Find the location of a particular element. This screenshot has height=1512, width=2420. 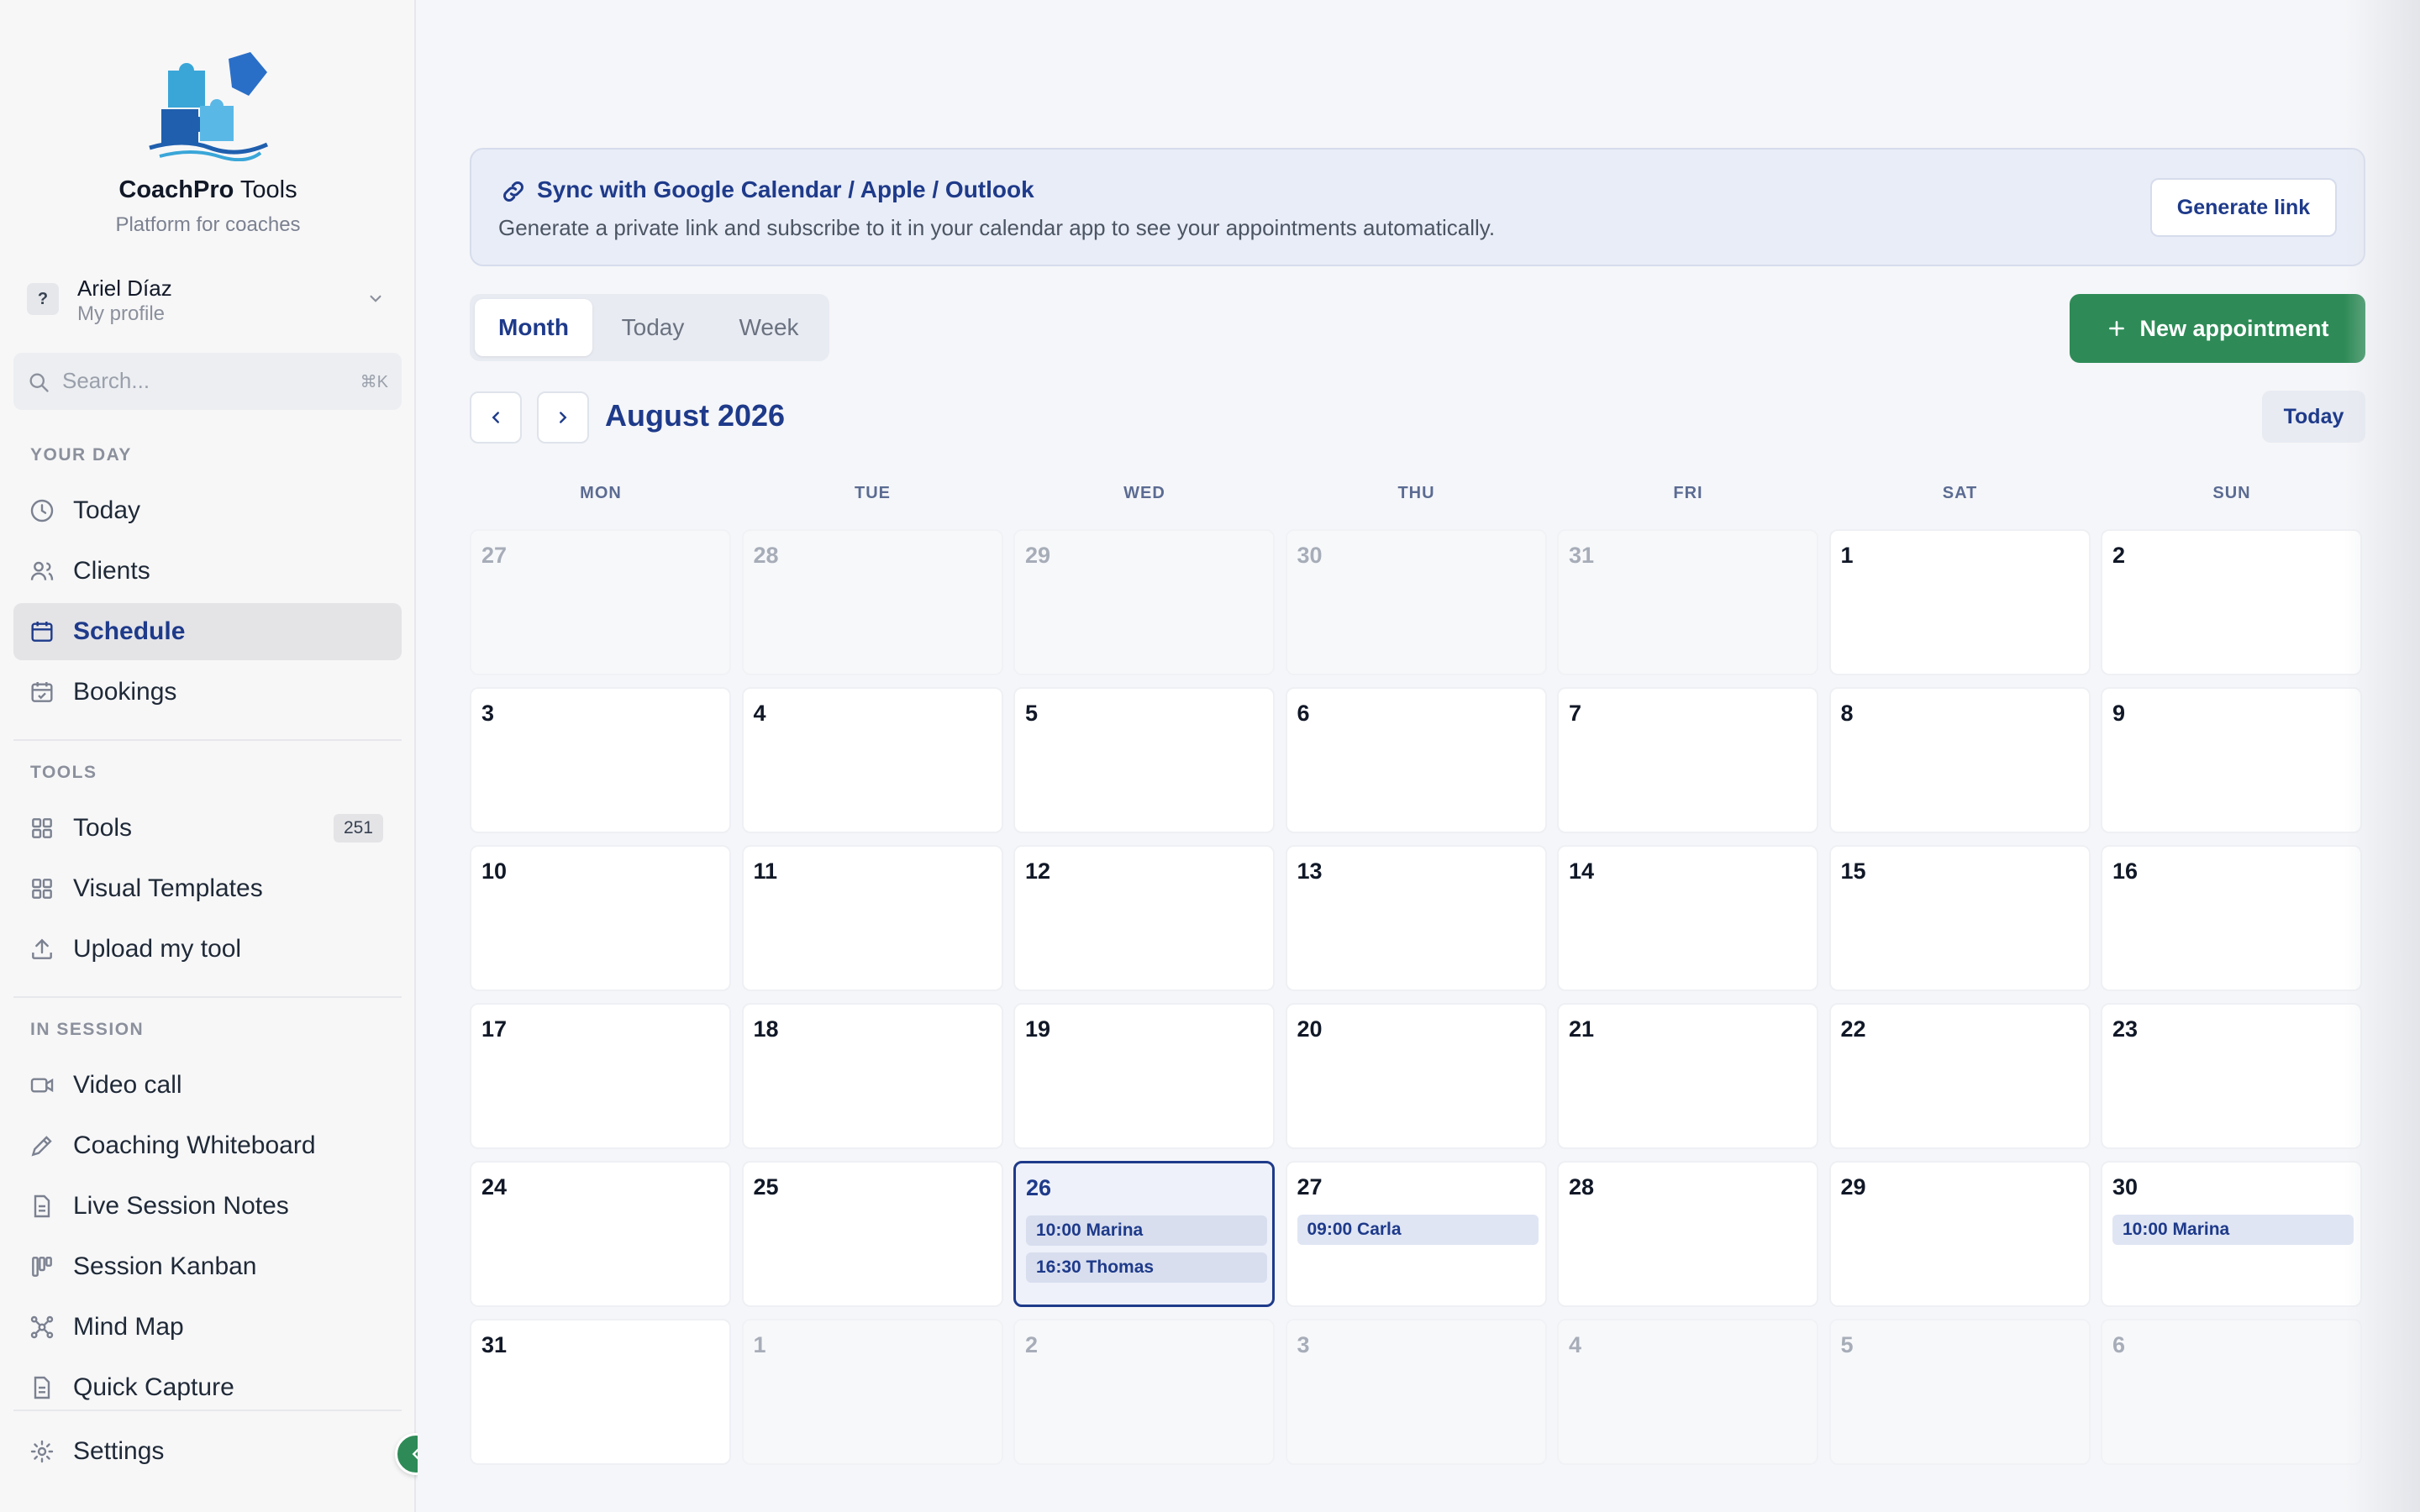

day-number: 4 is located at coordinates (1575, 1344).